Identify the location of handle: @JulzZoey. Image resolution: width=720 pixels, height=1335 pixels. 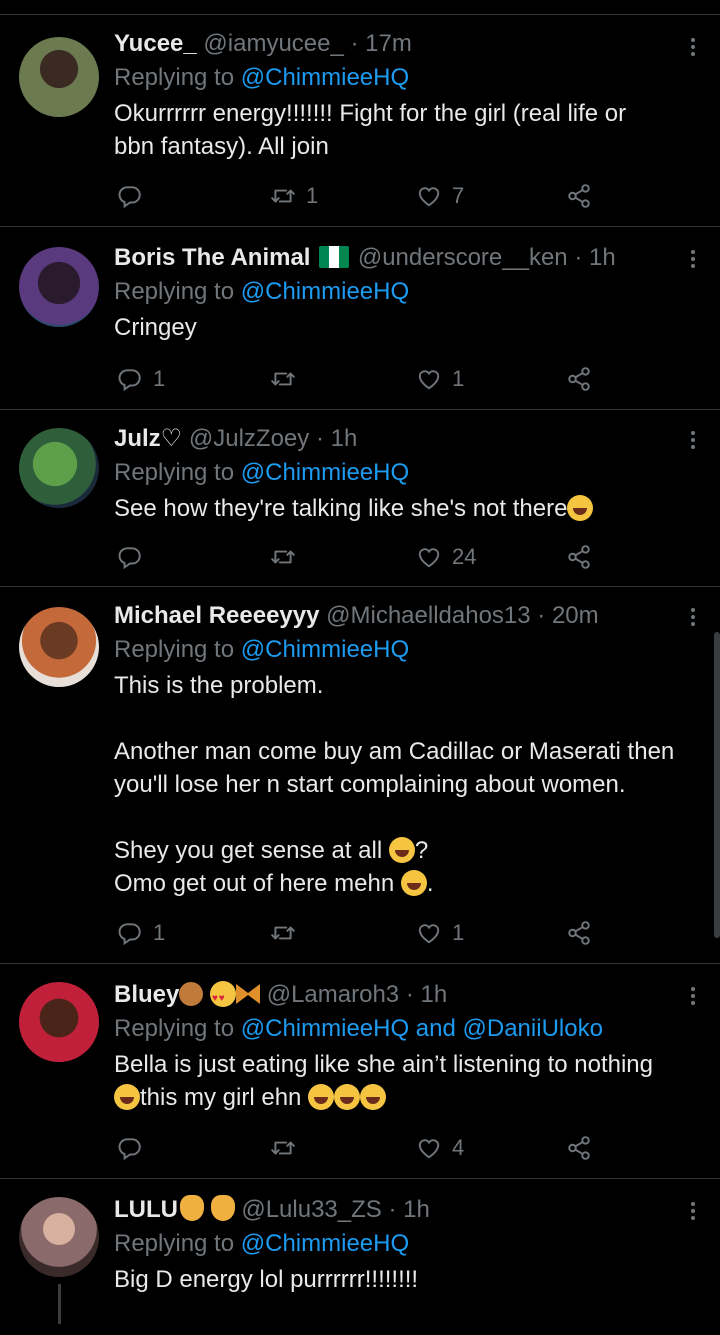
(249, 438).